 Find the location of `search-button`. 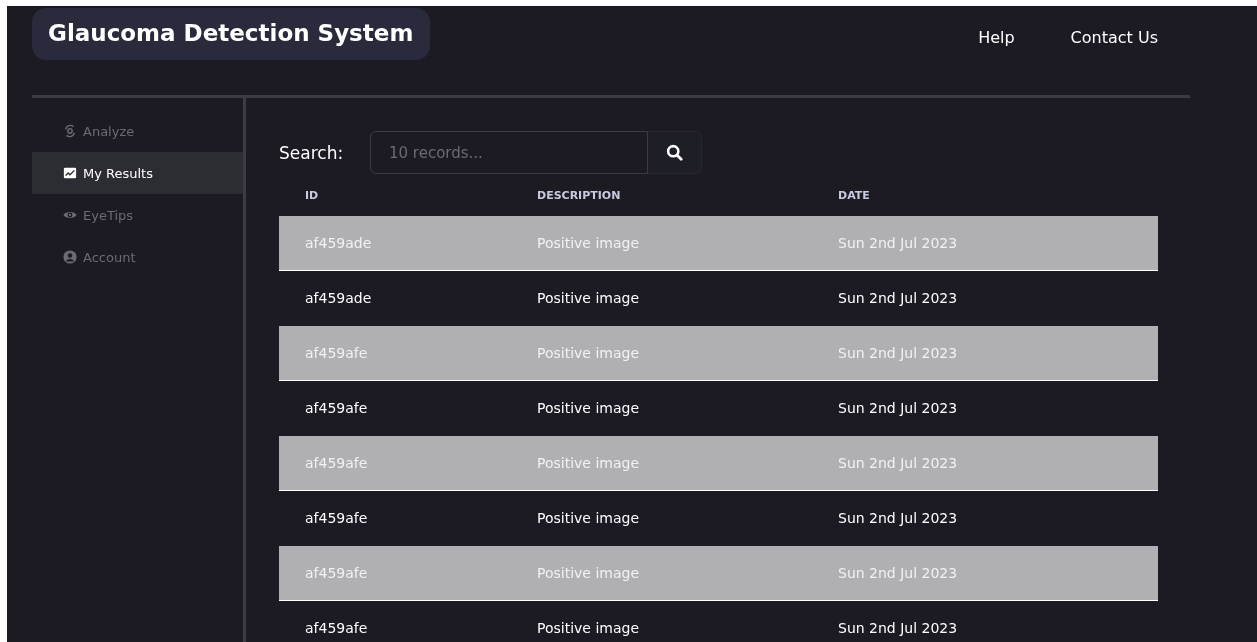

search-button is located at coordinates (675, 152).